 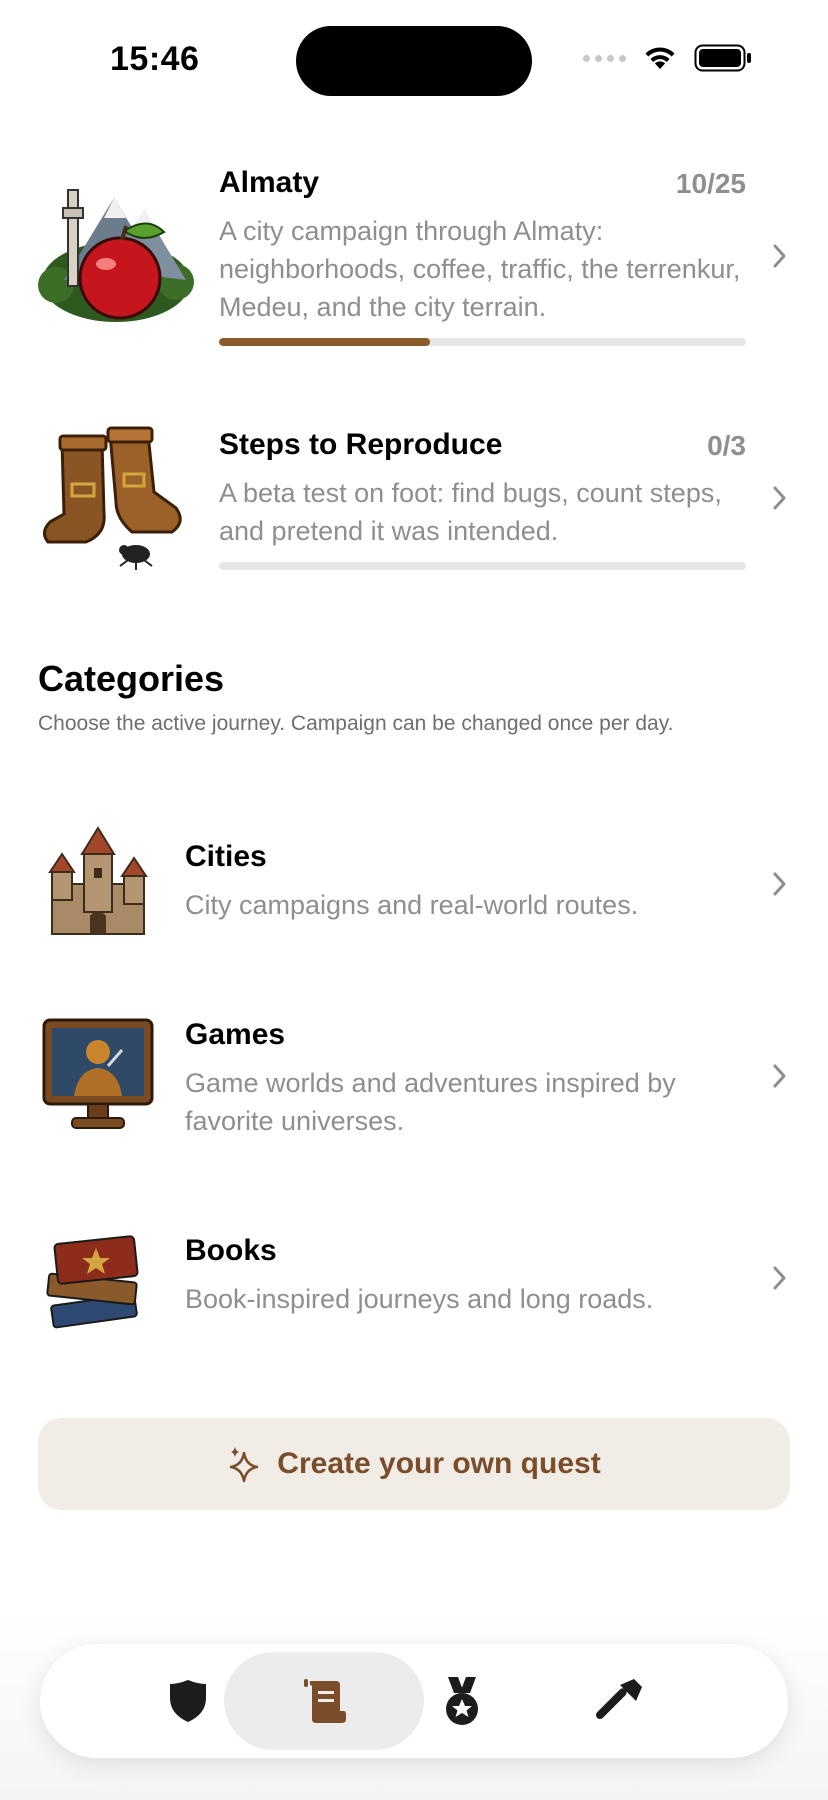 I want to click on books-icon, so click(x=98, y=1278).